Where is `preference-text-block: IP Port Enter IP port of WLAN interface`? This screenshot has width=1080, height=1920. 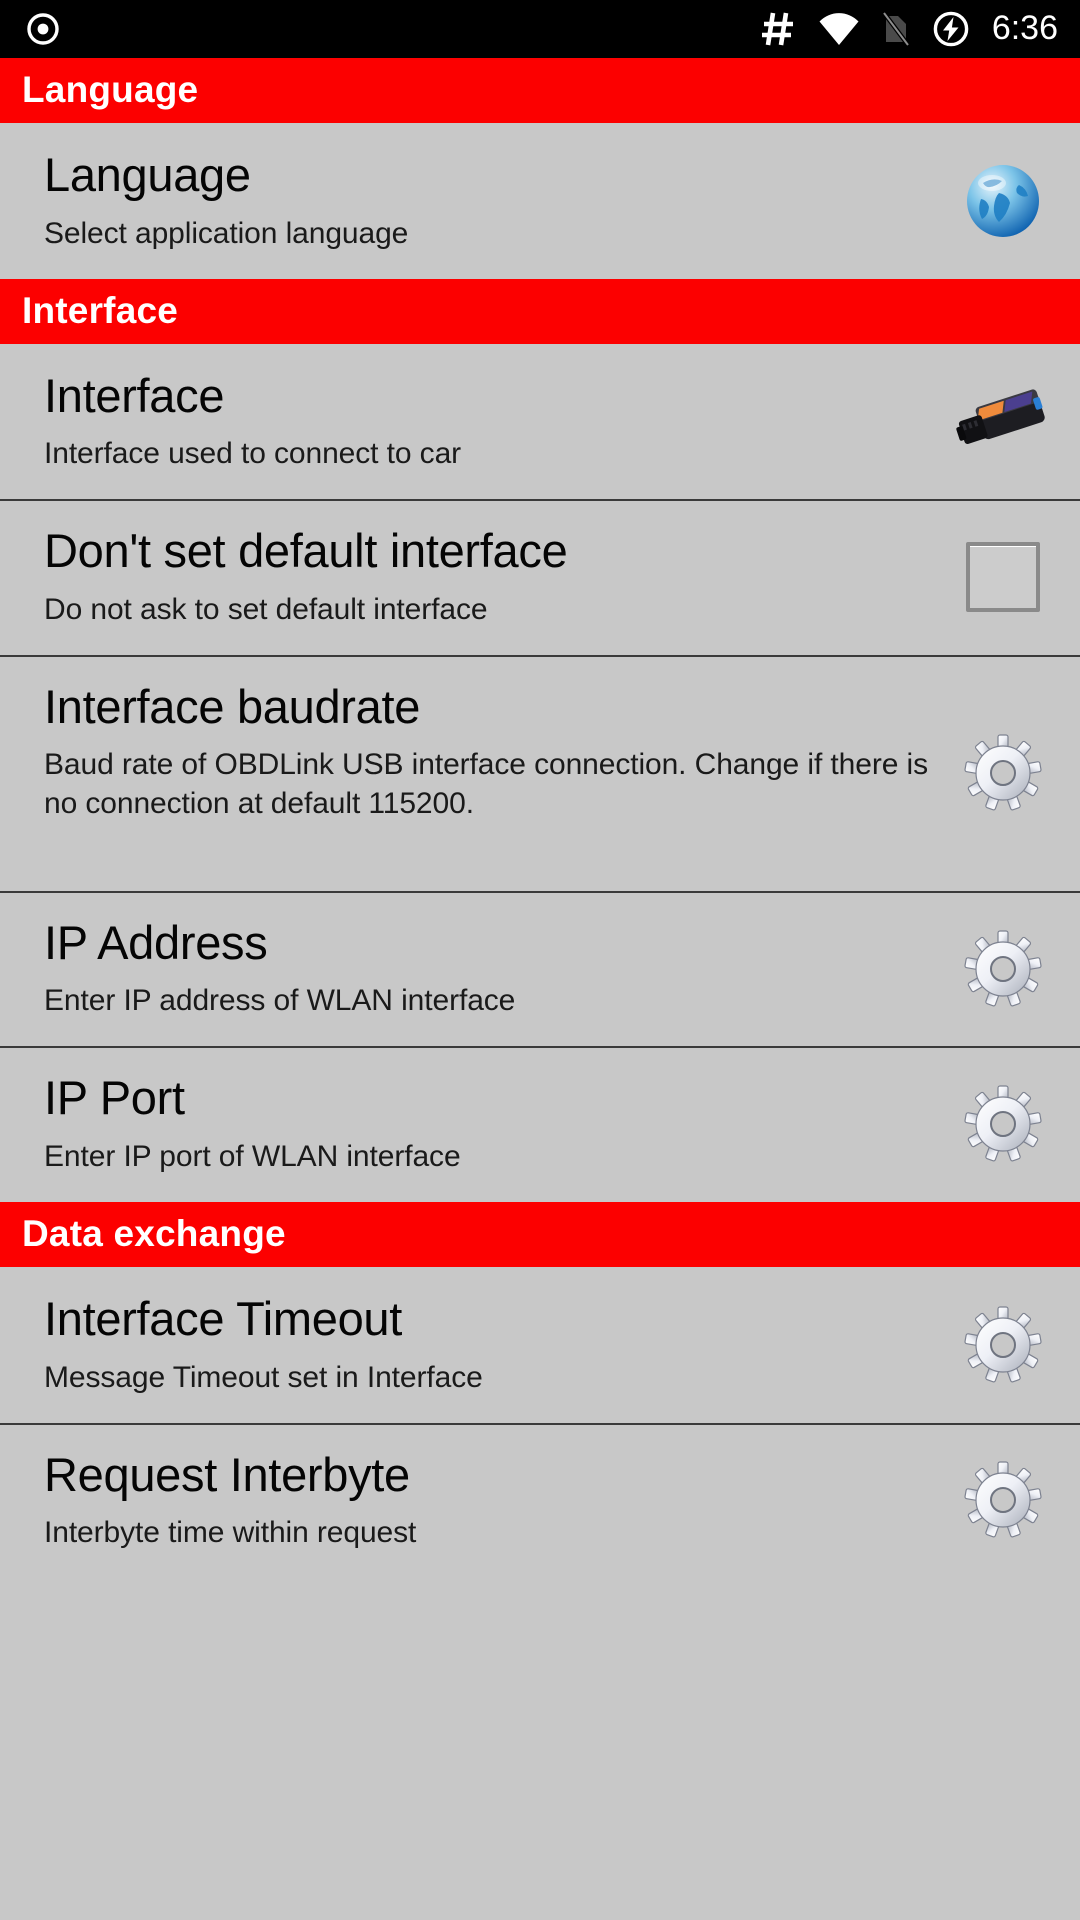 preference-text-block: IP Port Enter IP port of WLAN interface is located at coordinates (494, 1124).